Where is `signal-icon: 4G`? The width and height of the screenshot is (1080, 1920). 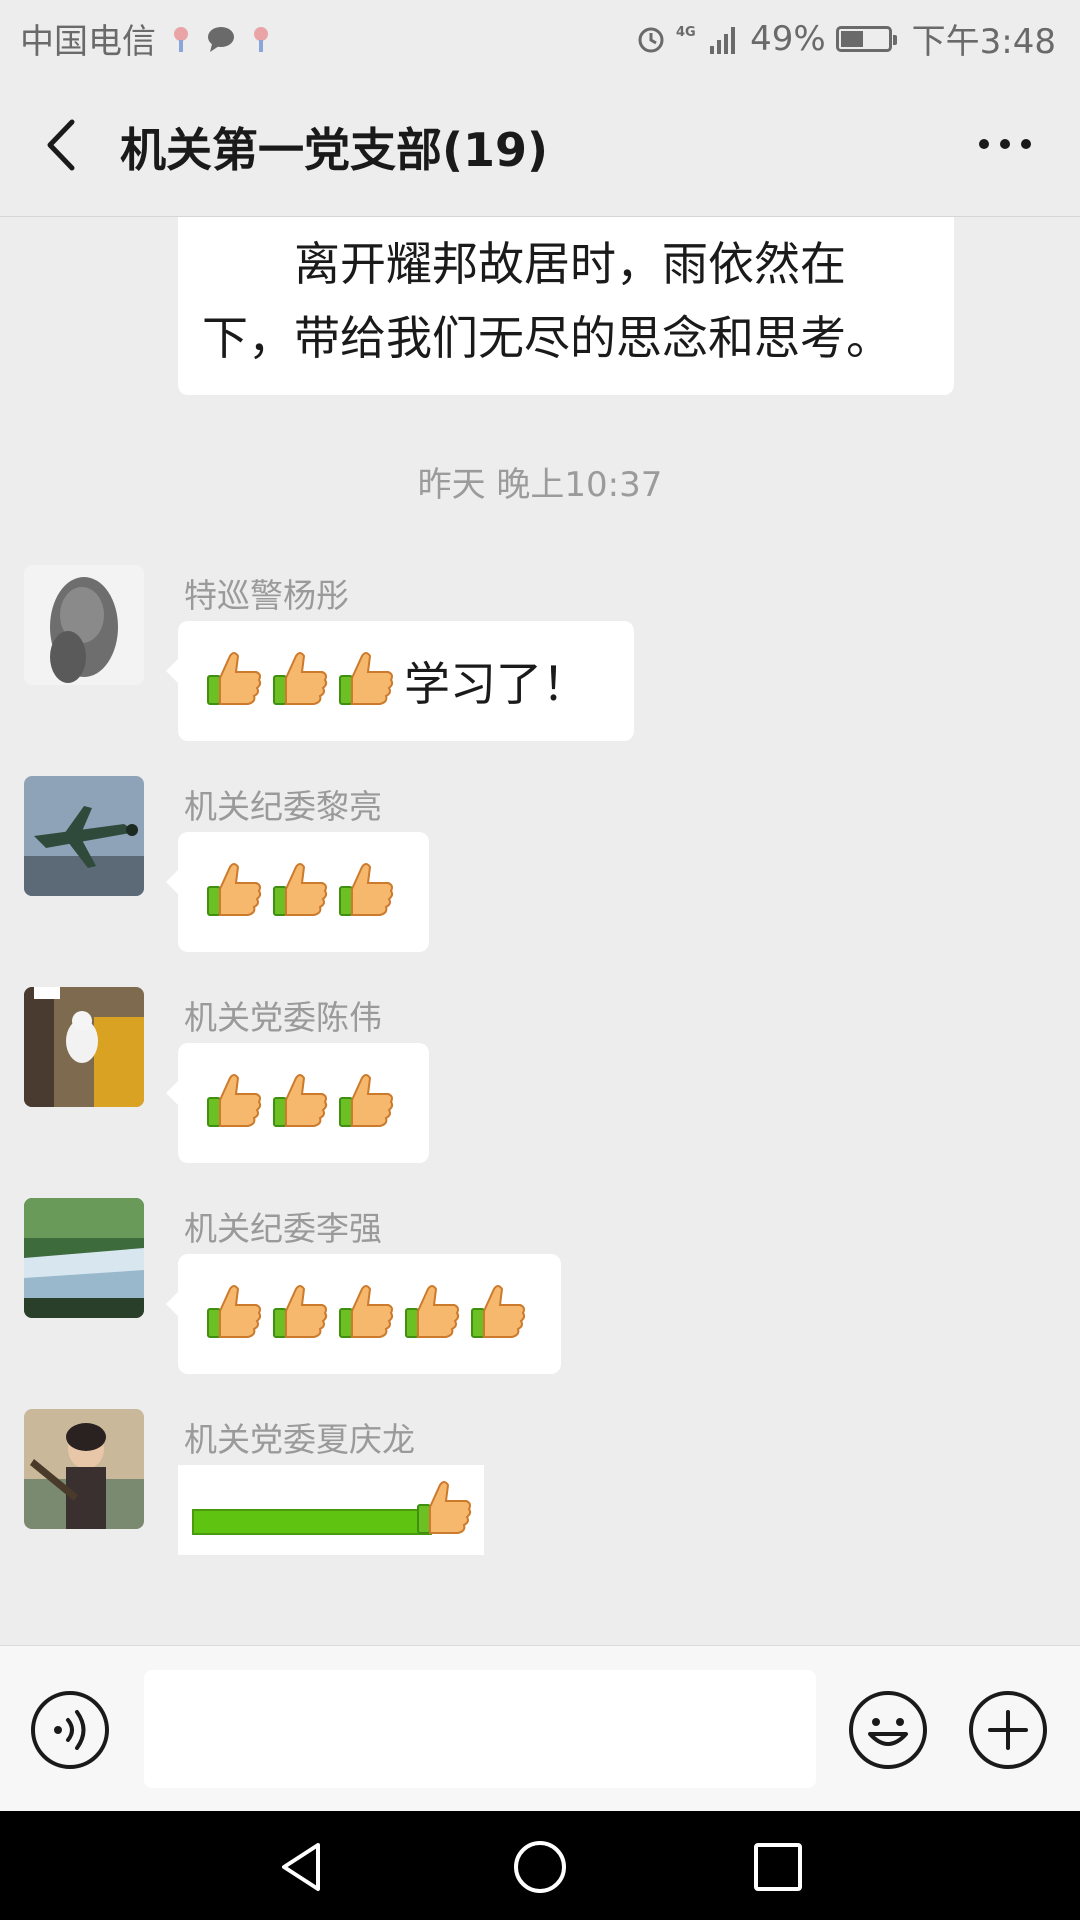
signal-icon: 4G is located at coordinates (706, 39).